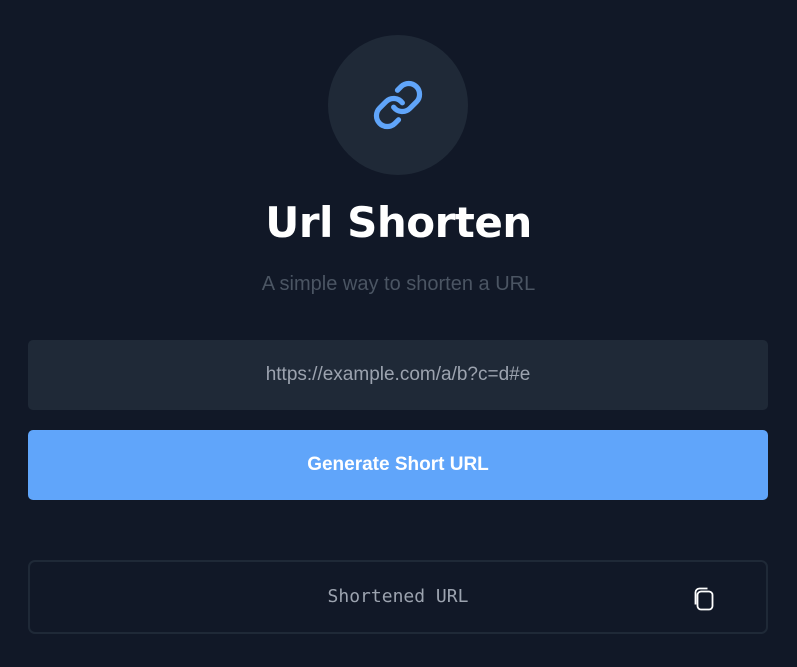 The width and height of the screenshot is (797, 667). What do you see at coordinates (398, 222) in the screenshot?
I see `page-title: Url Shorten` at bounding box center [398, 222].